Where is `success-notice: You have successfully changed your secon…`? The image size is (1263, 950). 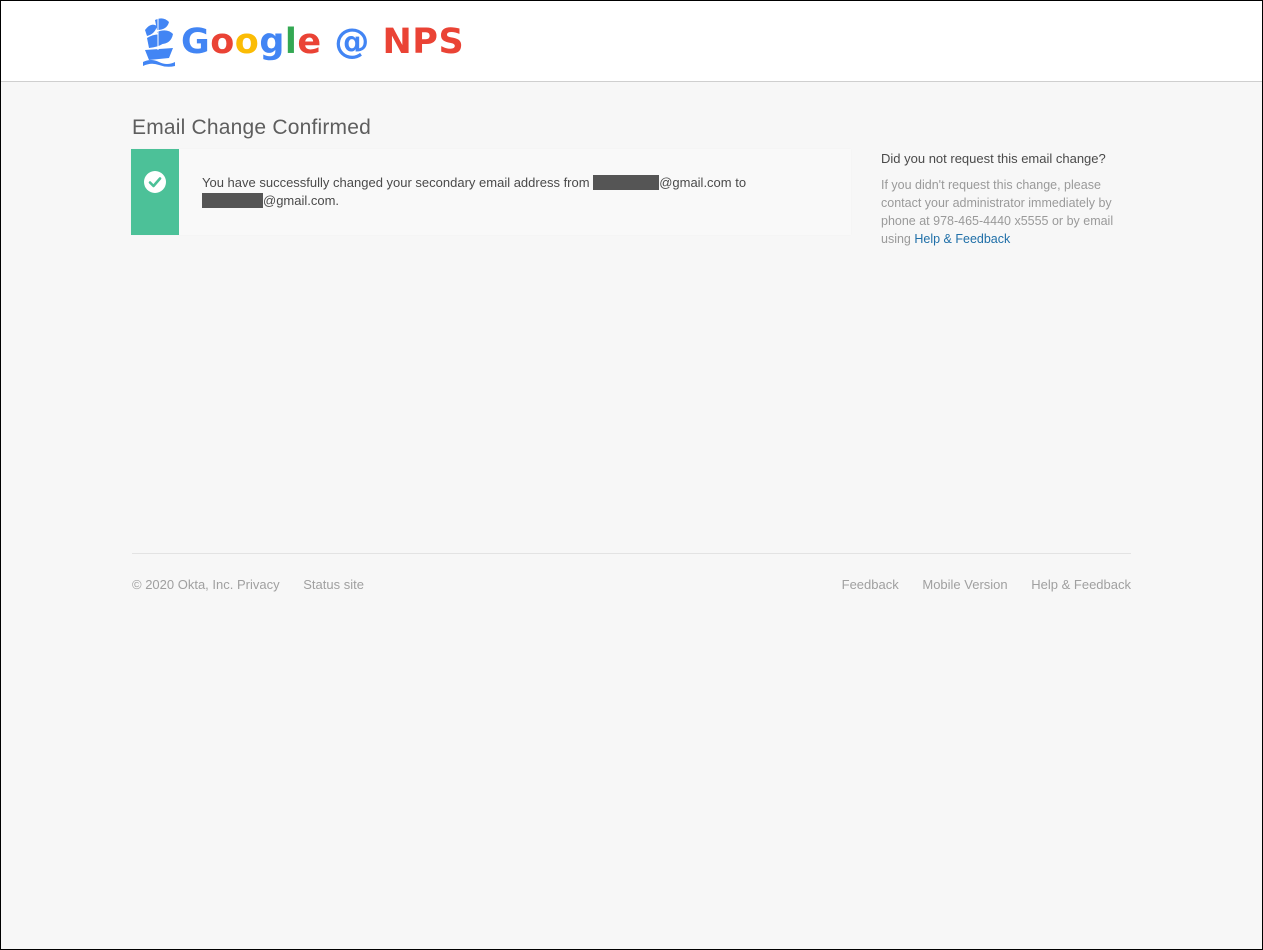 success-notice: You have successfully changed your secon… is located at coordinates (491, 192).